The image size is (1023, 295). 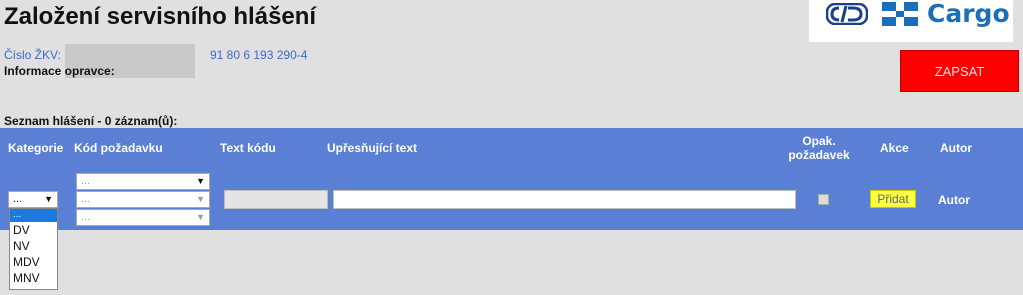 What do you see at coordinates (91, 121) in the screenshot?
I see `list-title: Seznam hlášení - 0 záznam(ů):` at bounding box center [91, 121].